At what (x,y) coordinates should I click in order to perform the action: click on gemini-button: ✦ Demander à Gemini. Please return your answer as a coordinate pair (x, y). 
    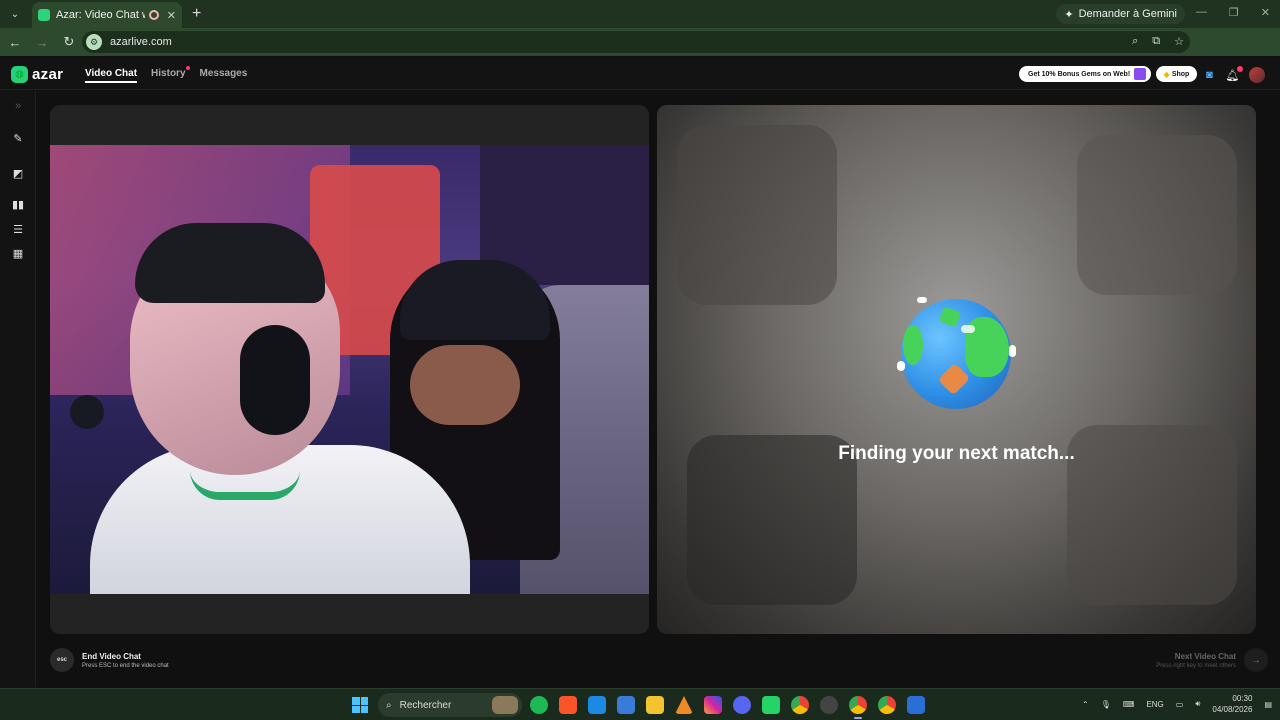
    Looking at the image, I should click on (1120, 14).